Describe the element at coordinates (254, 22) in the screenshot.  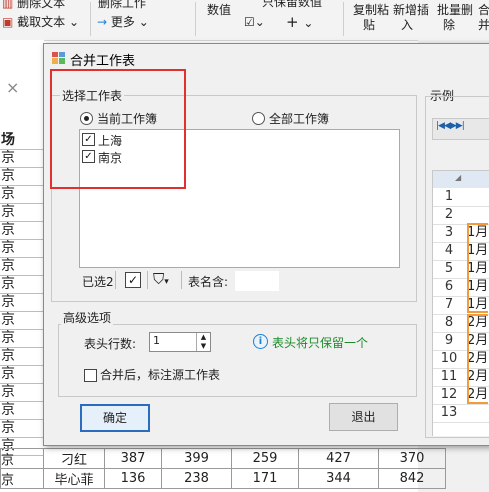
I see `edit-icon: ☑⌄` at that location.